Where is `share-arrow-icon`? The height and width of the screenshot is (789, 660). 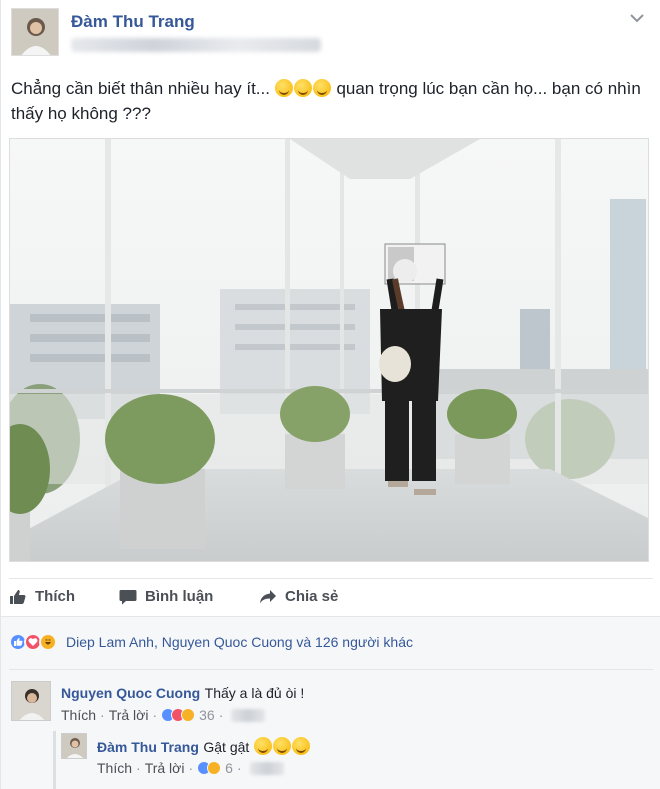
share-arrow-icon is located at coordinates (268, 597).